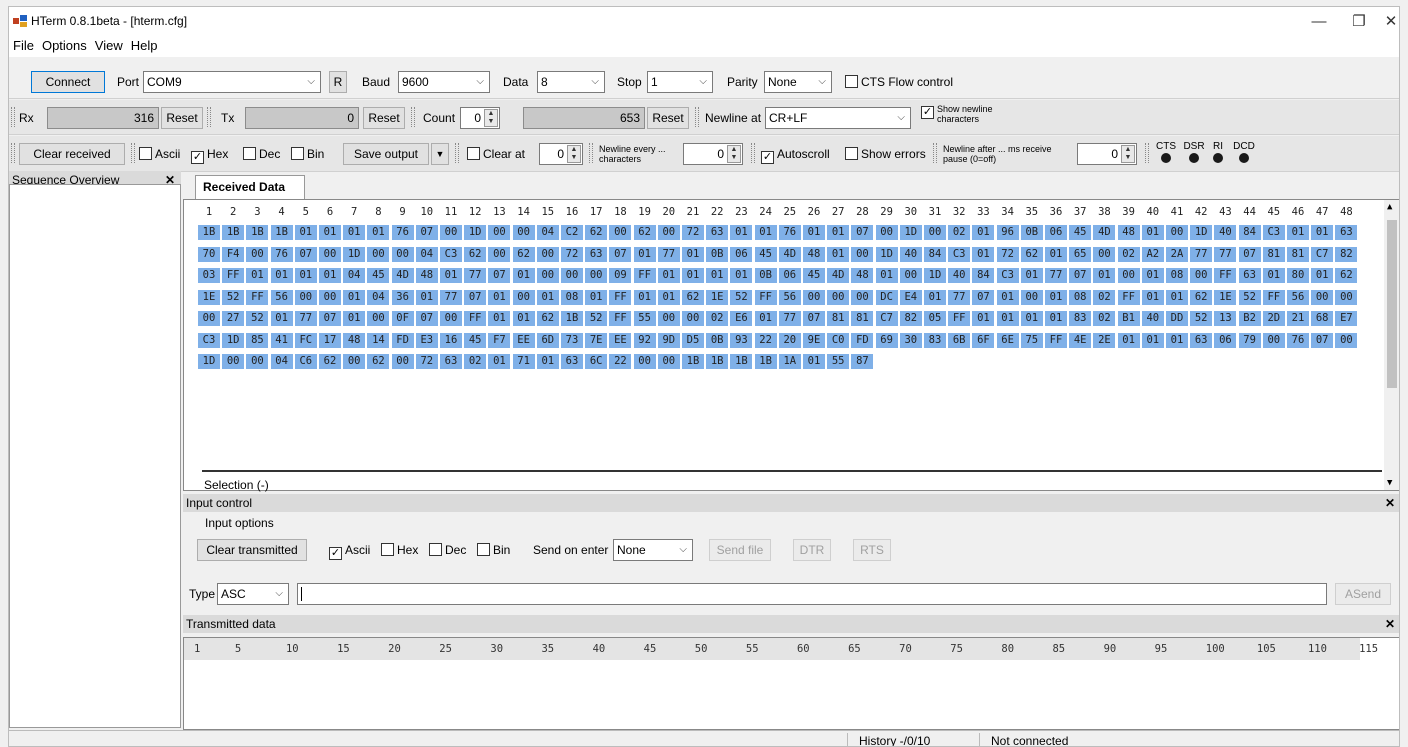 Image resolution: width=1408 pixels, height=747 pixels. Describe the element at coordinates (64, 44) in the screenshot. I see `menu-options: Options` at that location.